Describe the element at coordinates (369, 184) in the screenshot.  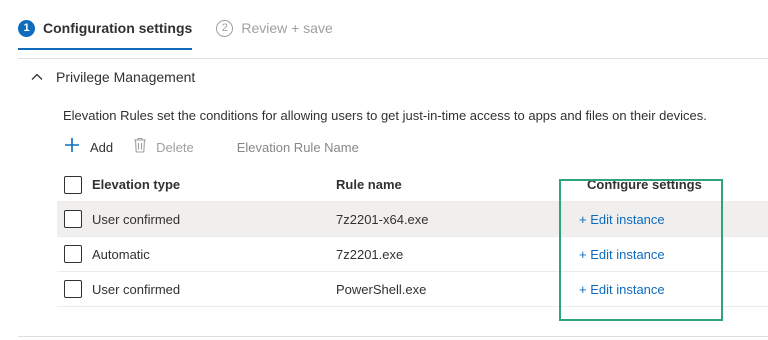
I see `column-header-rule-name: Rule name` at that location.